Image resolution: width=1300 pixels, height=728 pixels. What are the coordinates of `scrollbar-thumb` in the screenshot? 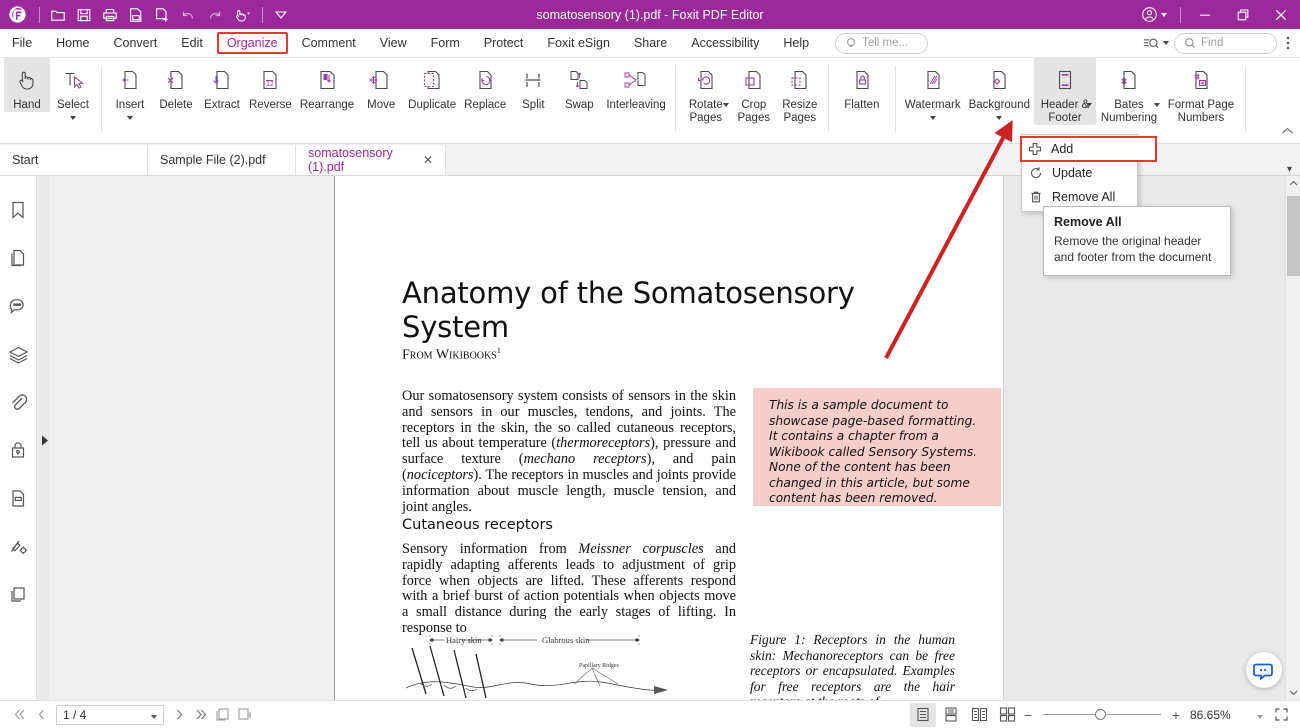 It's located at (1293, 236).